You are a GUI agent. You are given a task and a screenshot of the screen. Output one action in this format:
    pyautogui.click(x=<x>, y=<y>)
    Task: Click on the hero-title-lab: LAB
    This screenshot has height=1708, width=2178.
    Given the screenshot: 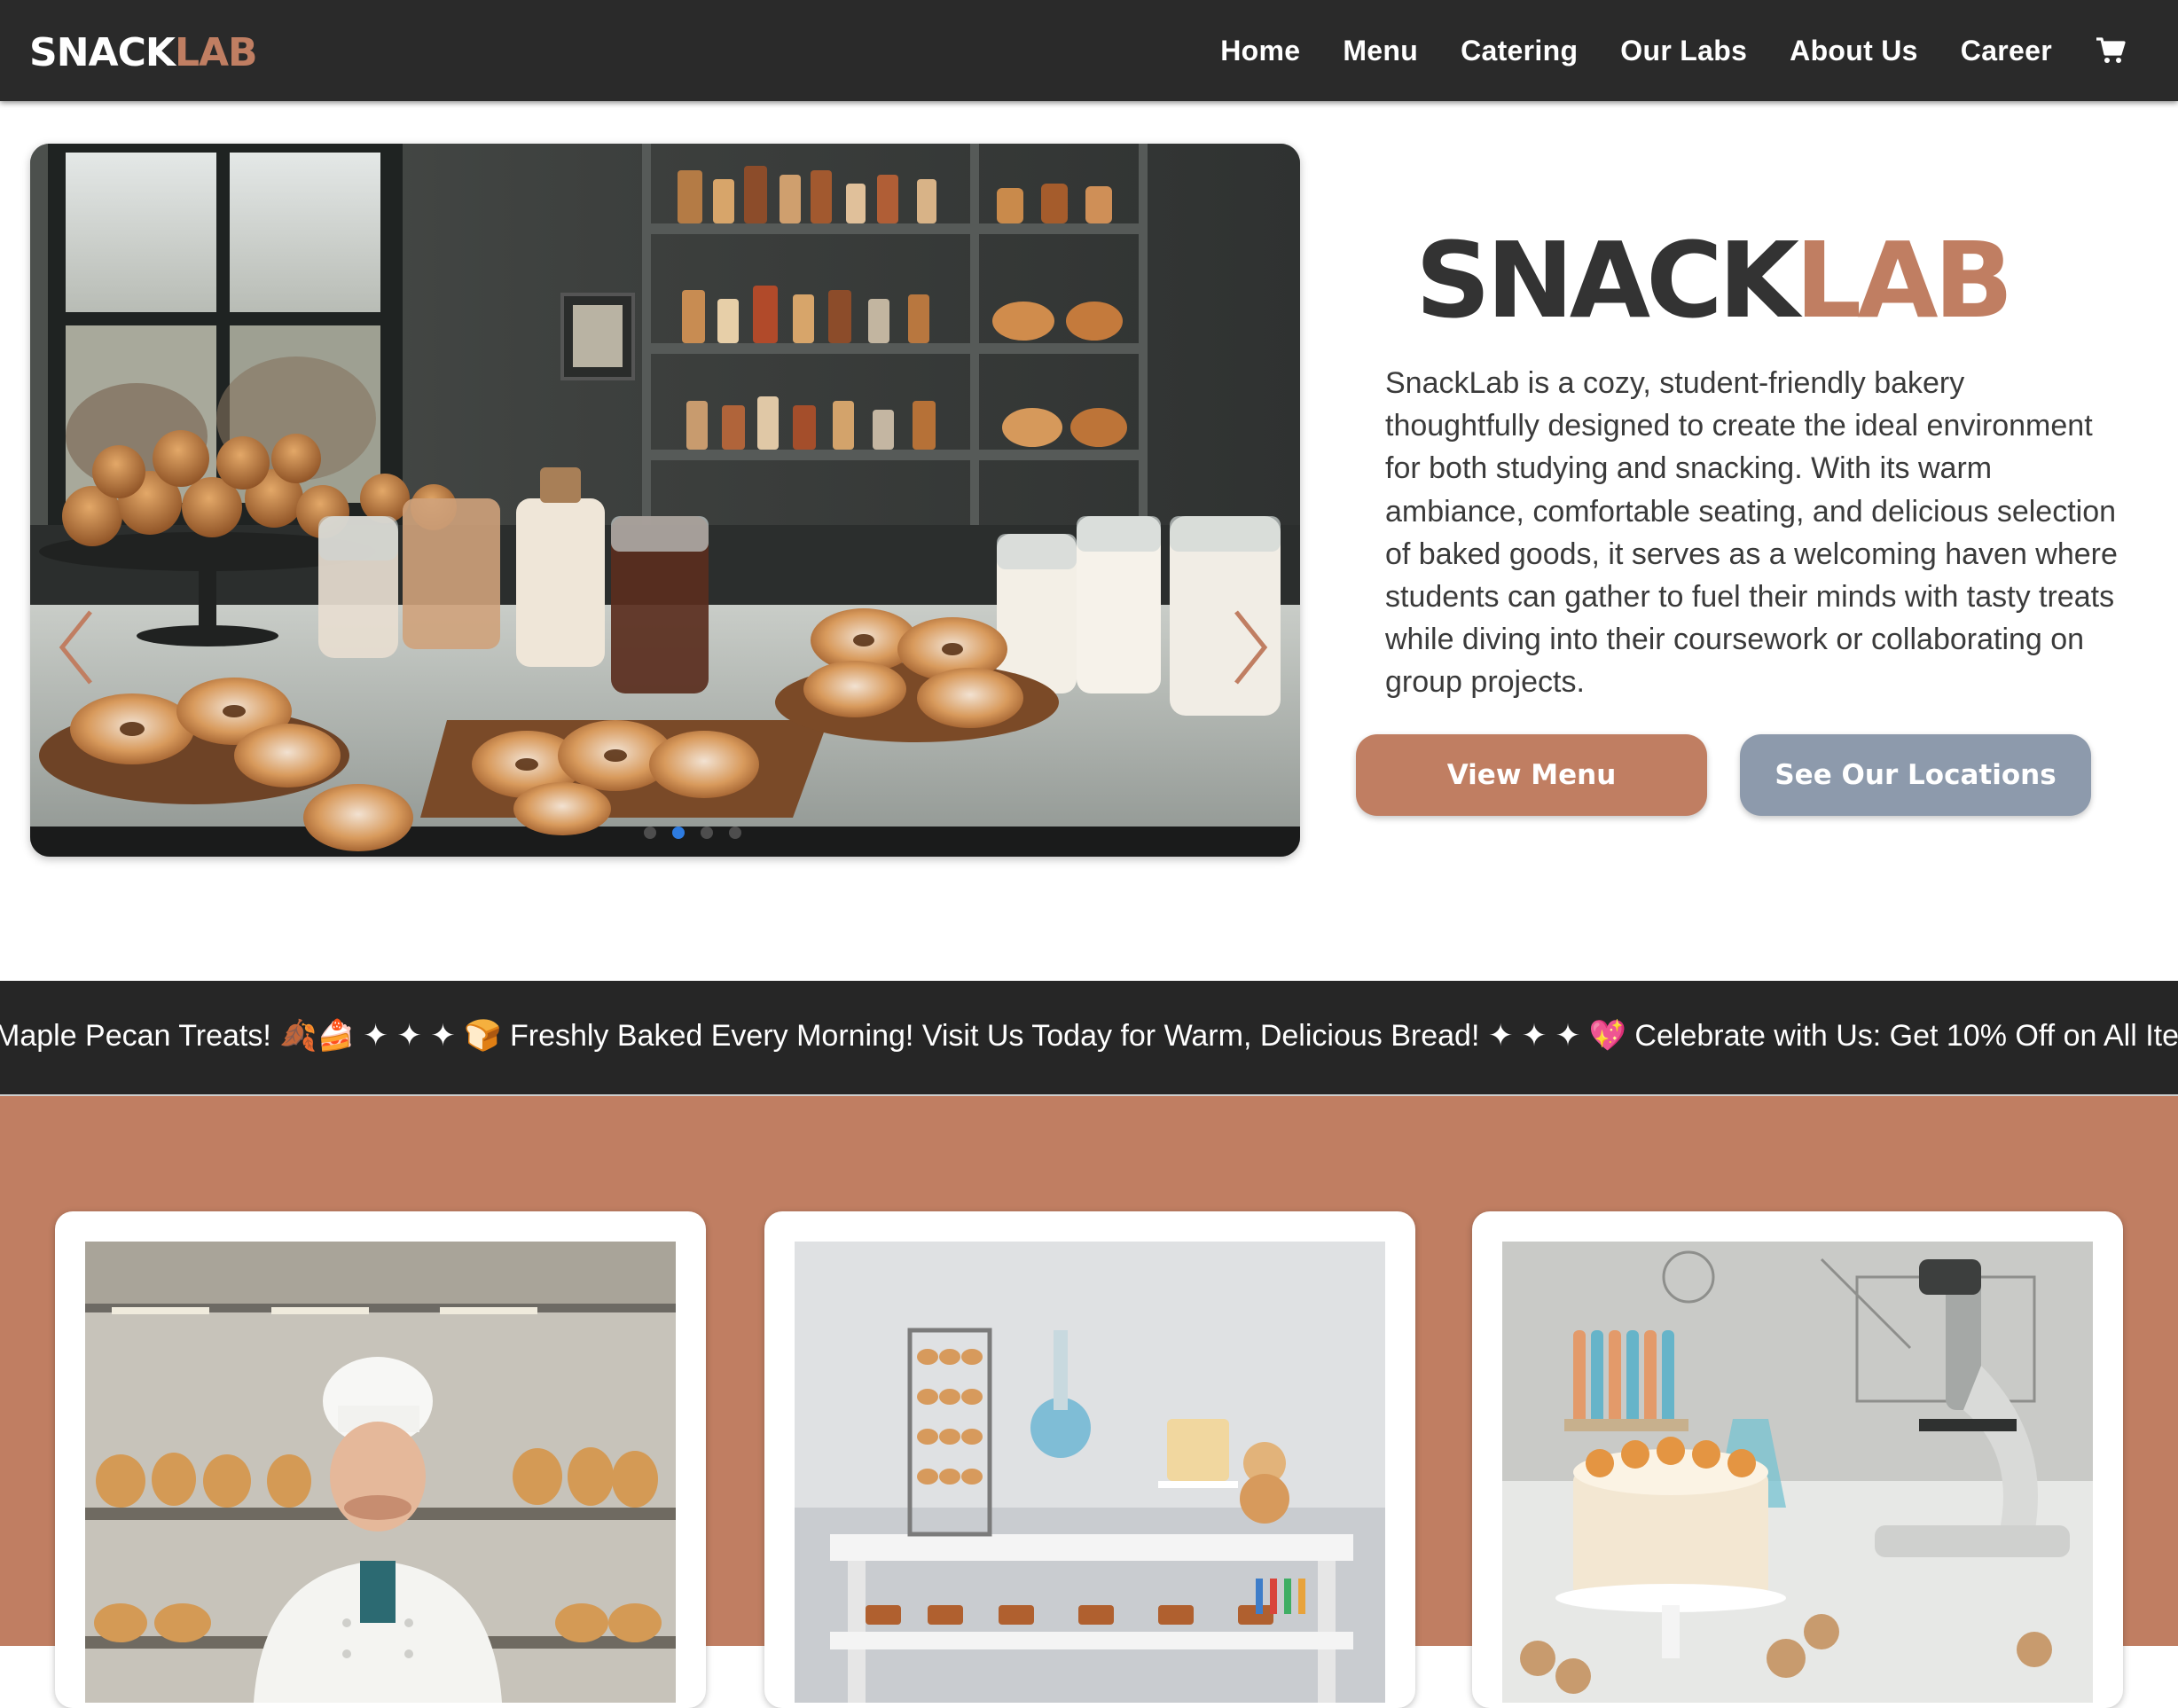 What is the action you would take?
    pyautogui.click(x=1904, y=280)
    